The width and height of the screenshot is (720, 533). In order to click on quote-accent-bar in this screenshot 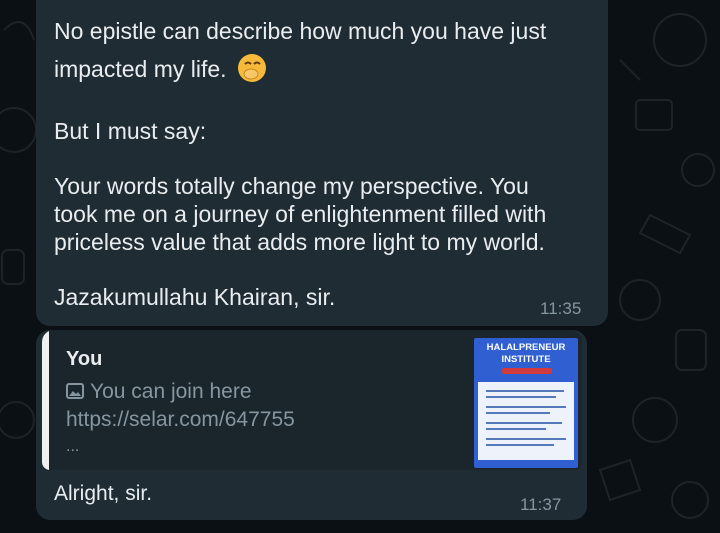, I will do `click(45, 400)`.